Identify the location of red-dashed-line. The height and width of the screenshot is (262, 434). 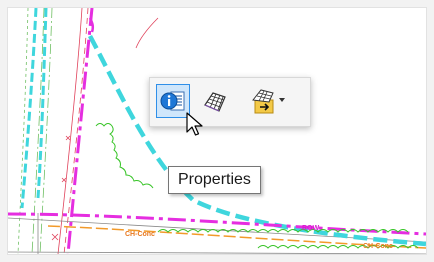
(76, 131).